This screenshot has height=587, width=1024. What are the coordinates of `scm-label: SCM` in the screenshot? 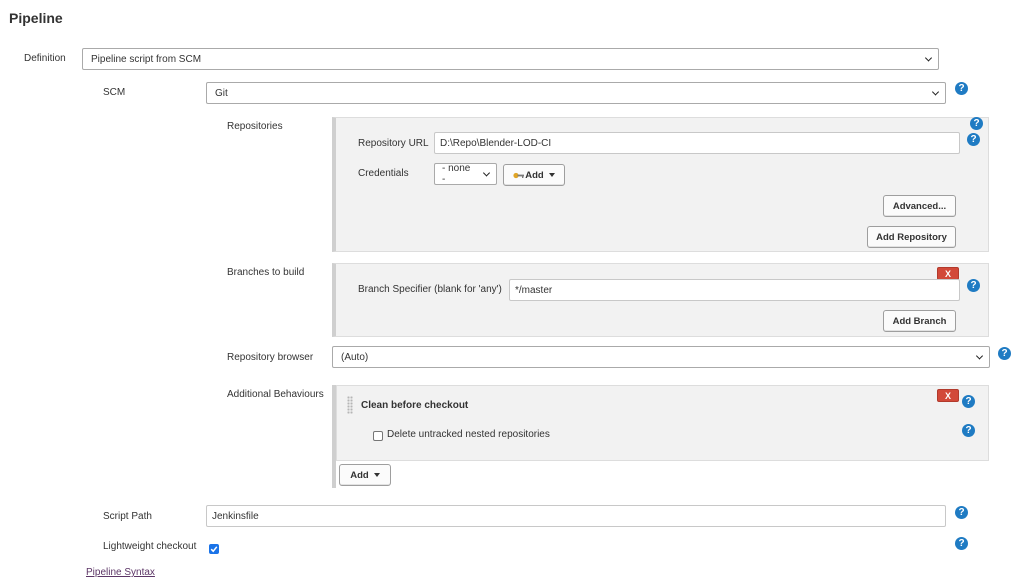 It's located at (114, 92).